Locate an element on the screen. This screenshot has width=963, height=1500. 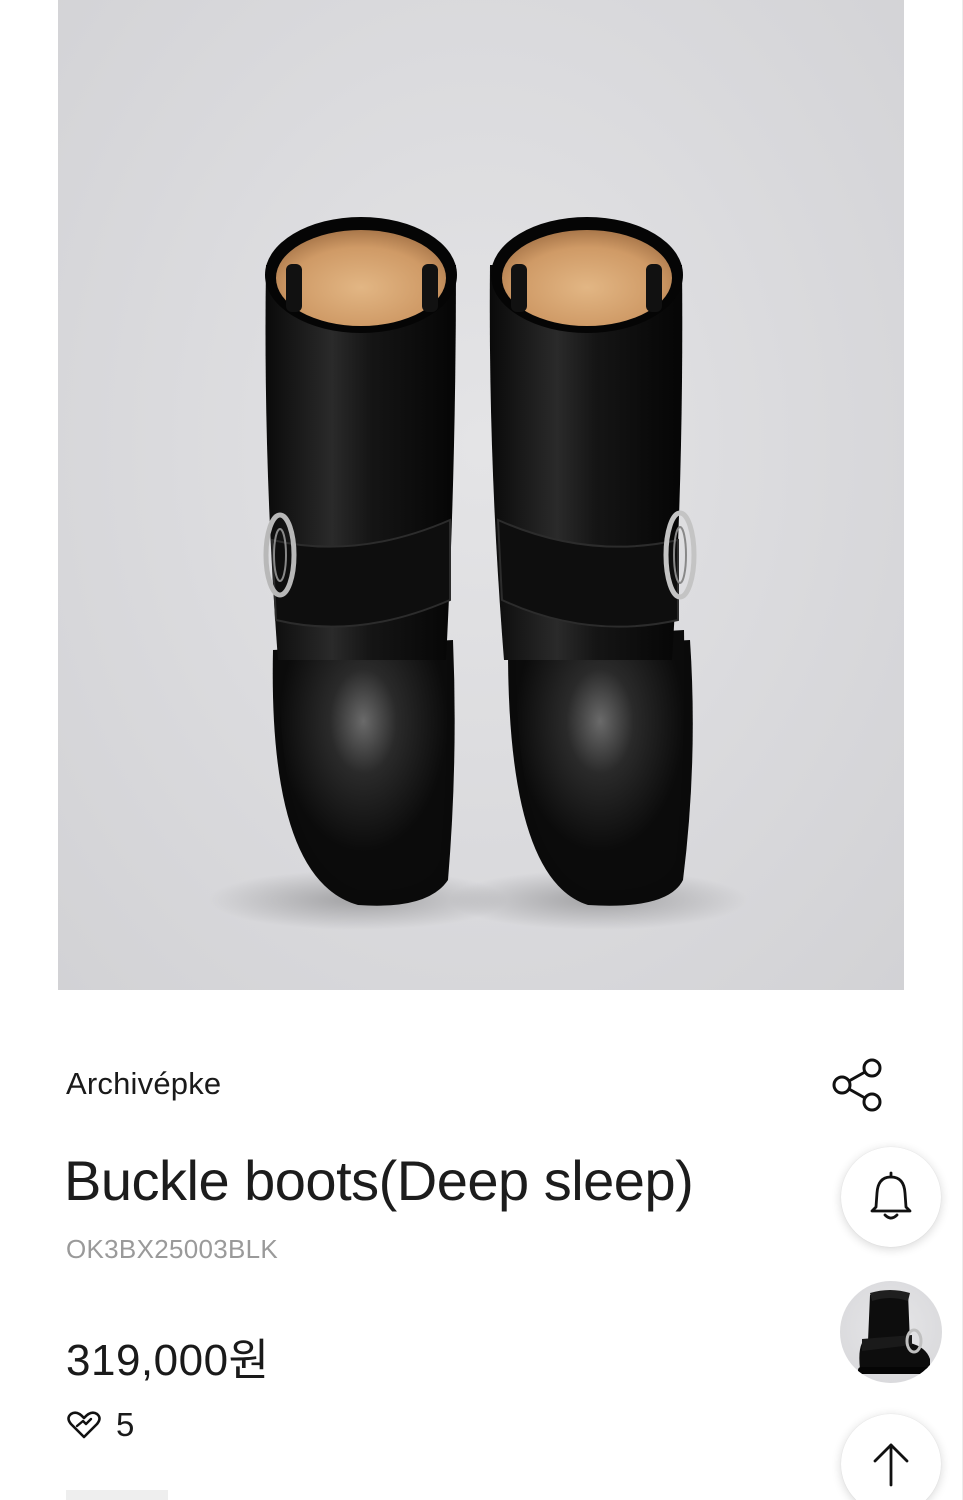
heart-icon is located at coordinates (84, 1425).